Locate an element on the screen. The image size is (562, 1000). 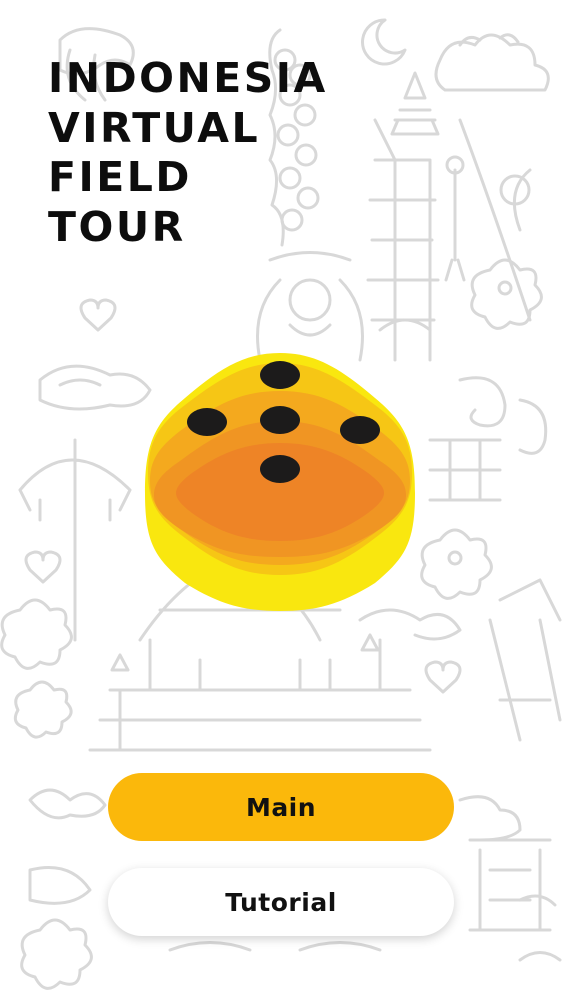
title-line-2: VIRTUAL is located at coordinates (154, 127).